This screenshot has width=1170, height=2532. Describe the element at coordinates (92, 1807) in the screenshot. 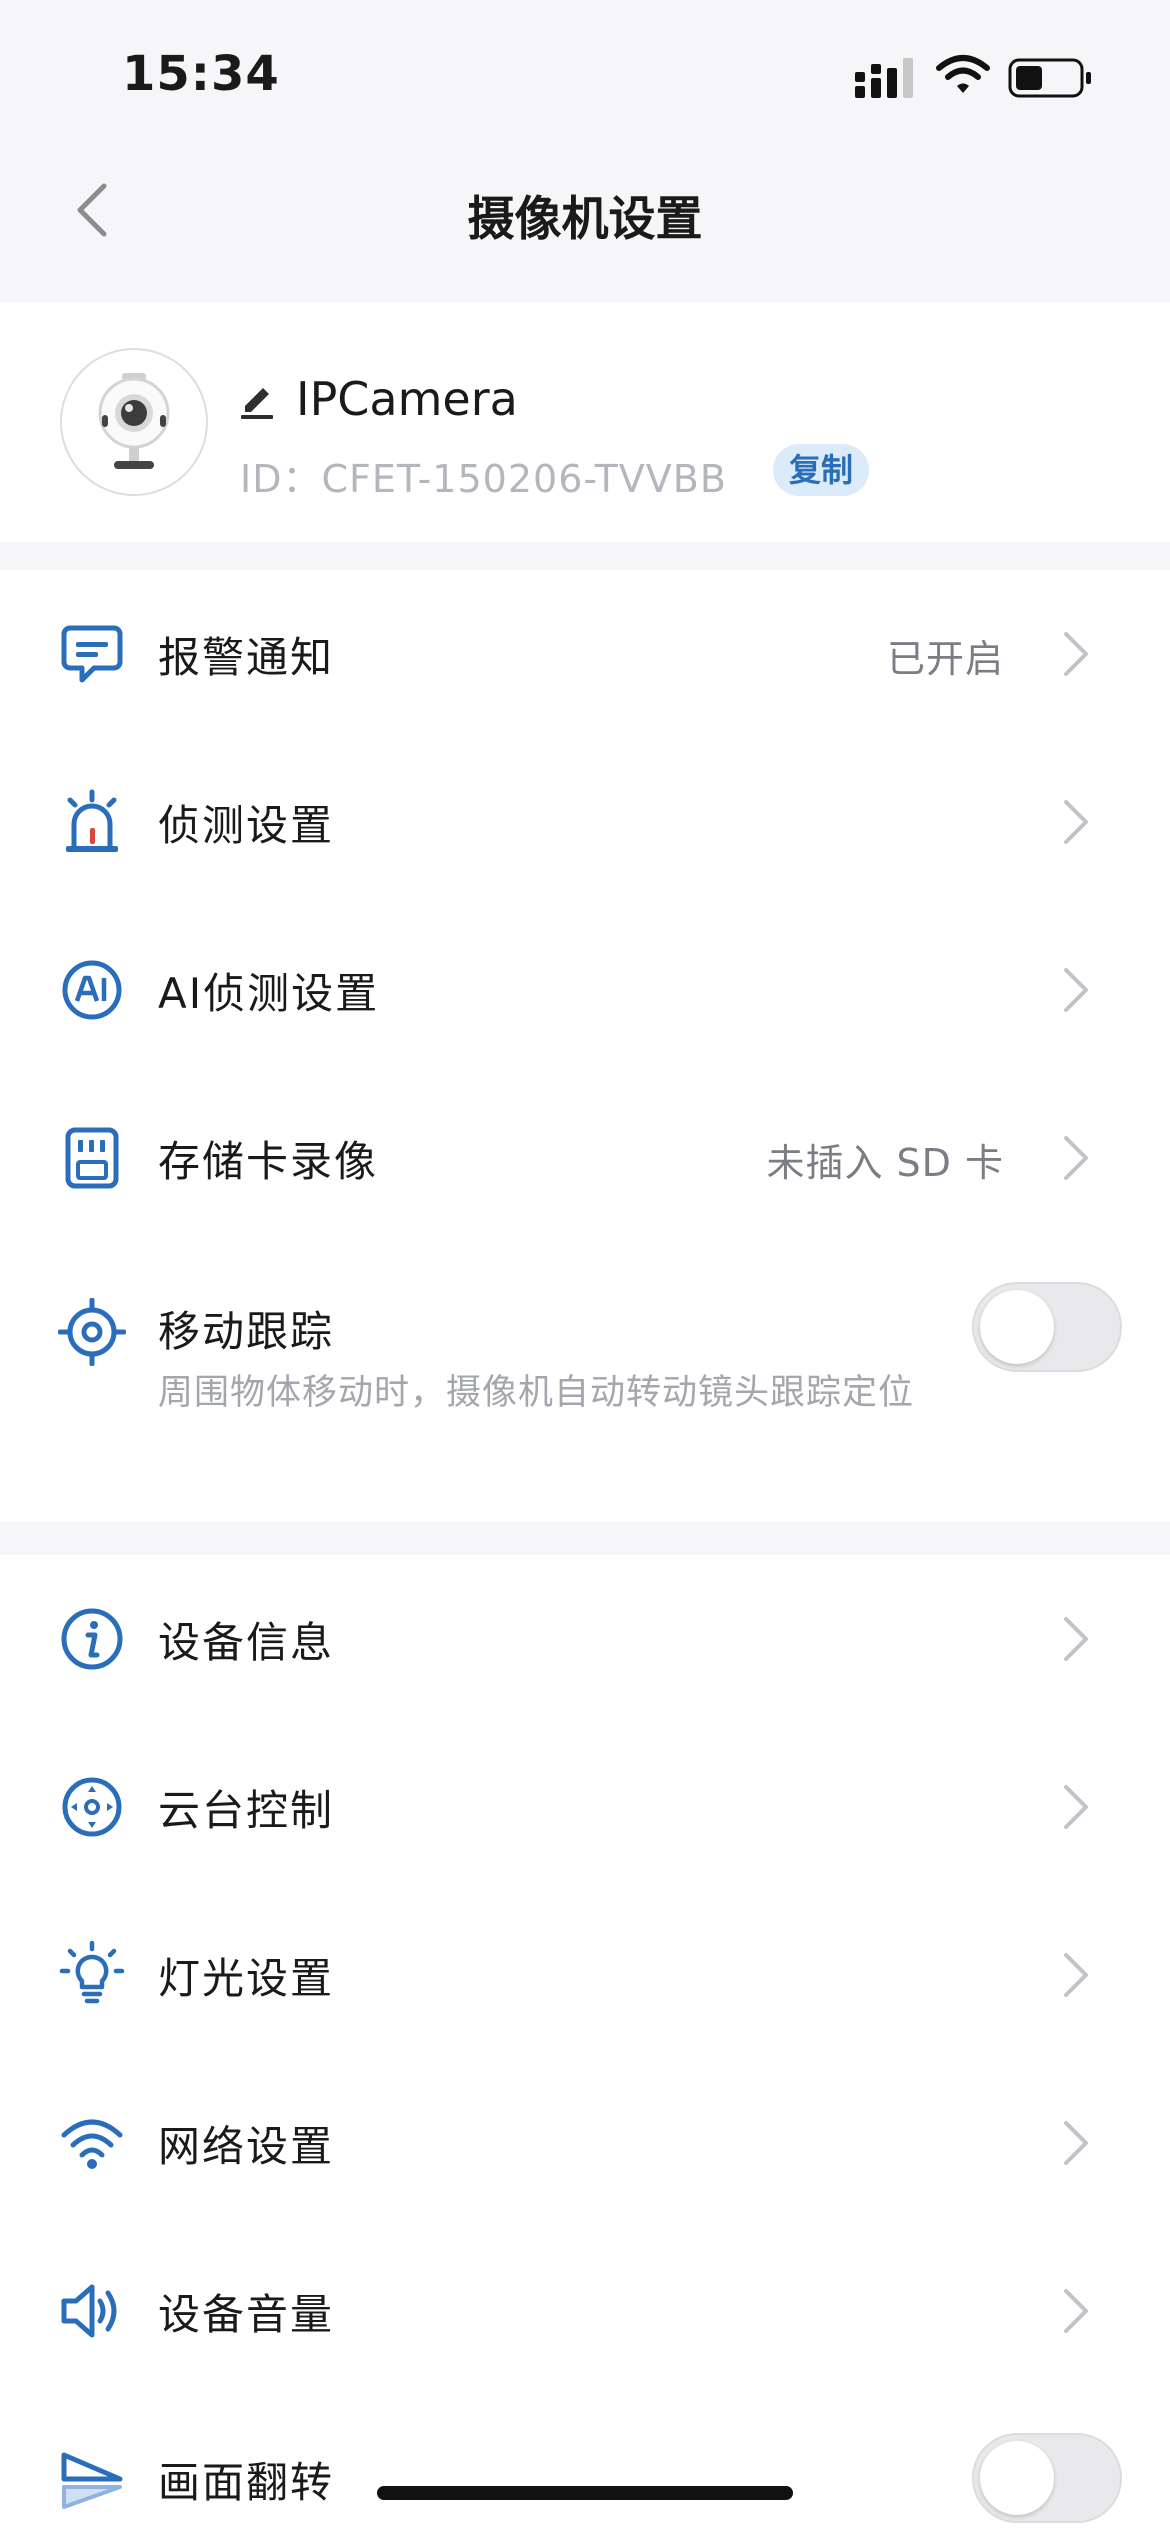

I see `ptz-direction-icon` at that location.